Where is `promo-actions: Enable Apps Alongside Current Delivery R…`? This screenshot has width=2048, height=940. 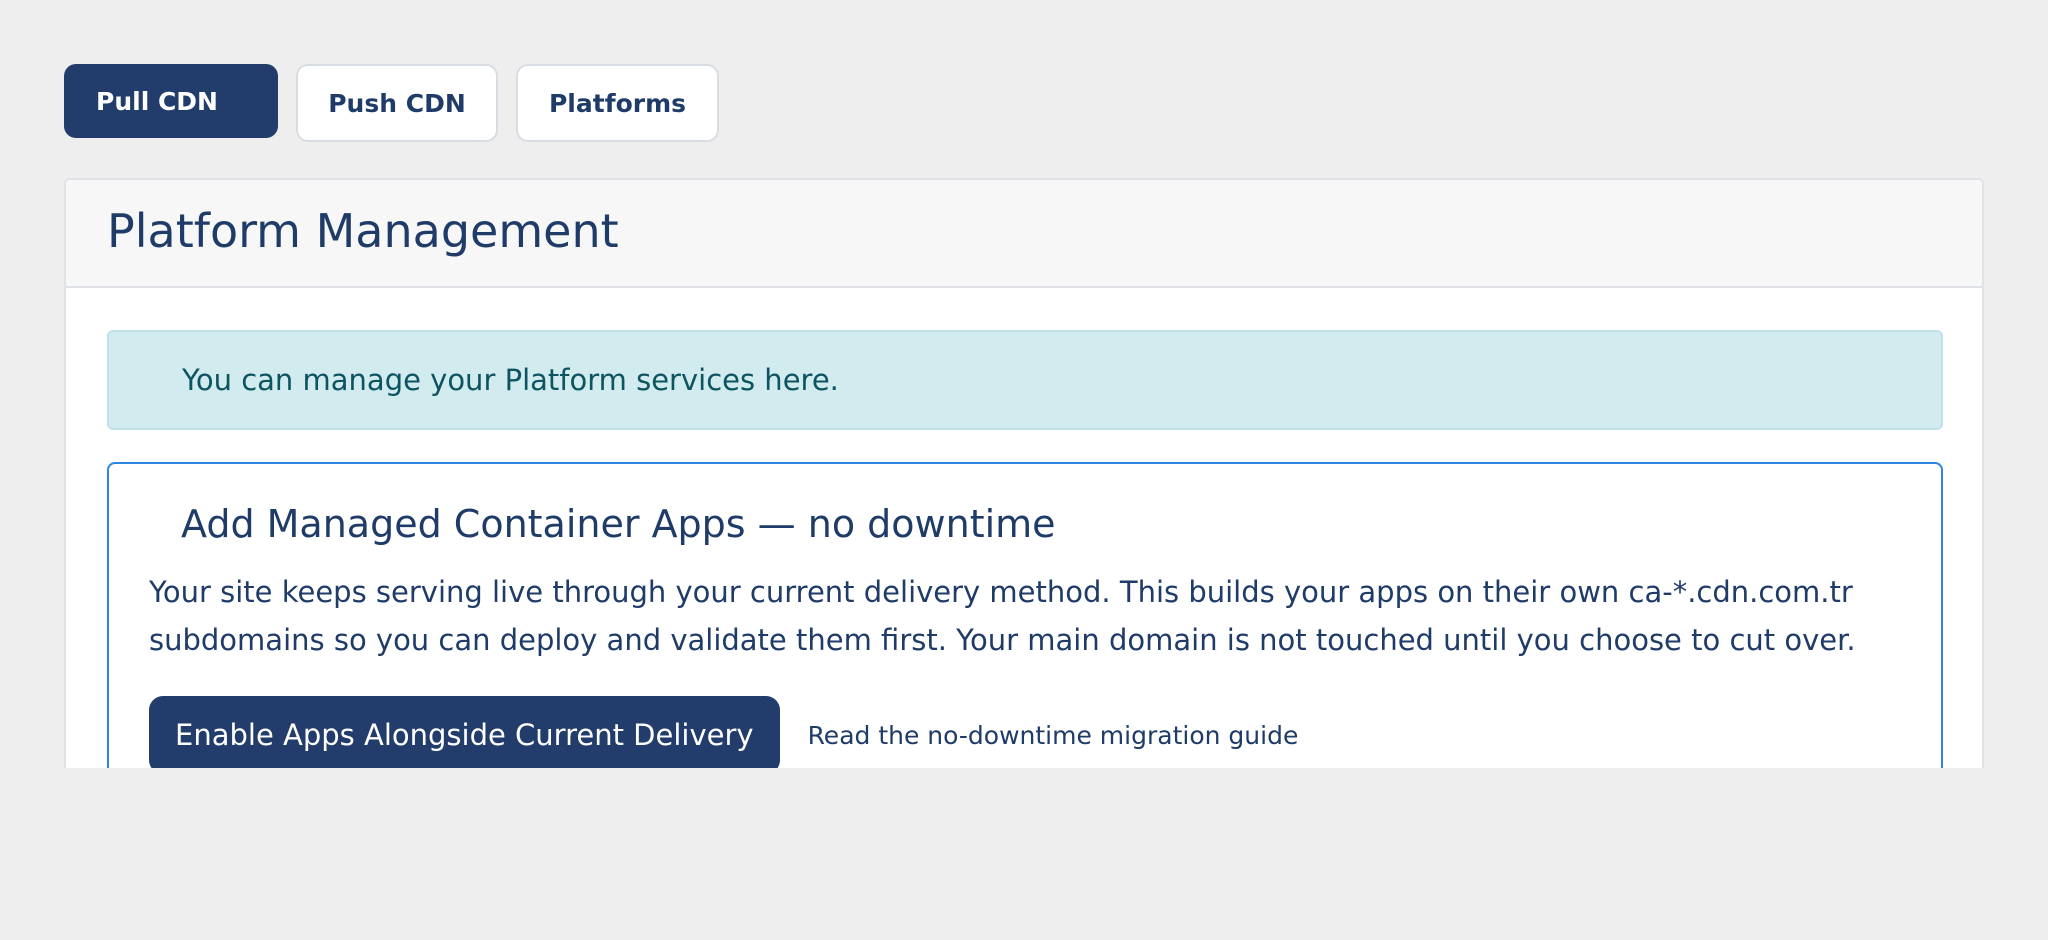 promo-actions: Enable Apps Alongside Current Delivery R… is located at coordinates (723, 732).